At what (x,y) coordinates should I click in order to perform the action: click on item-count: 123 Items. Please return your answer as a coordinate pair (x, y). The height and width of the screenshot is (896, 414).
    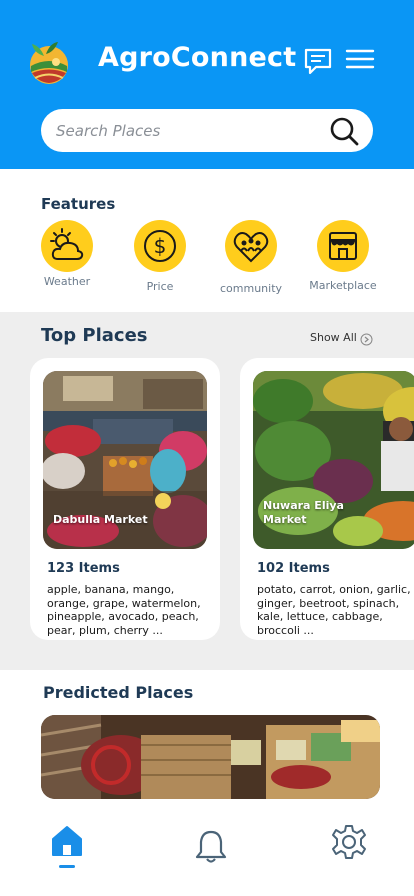
    Looking at the image, I should click on (83, 568).